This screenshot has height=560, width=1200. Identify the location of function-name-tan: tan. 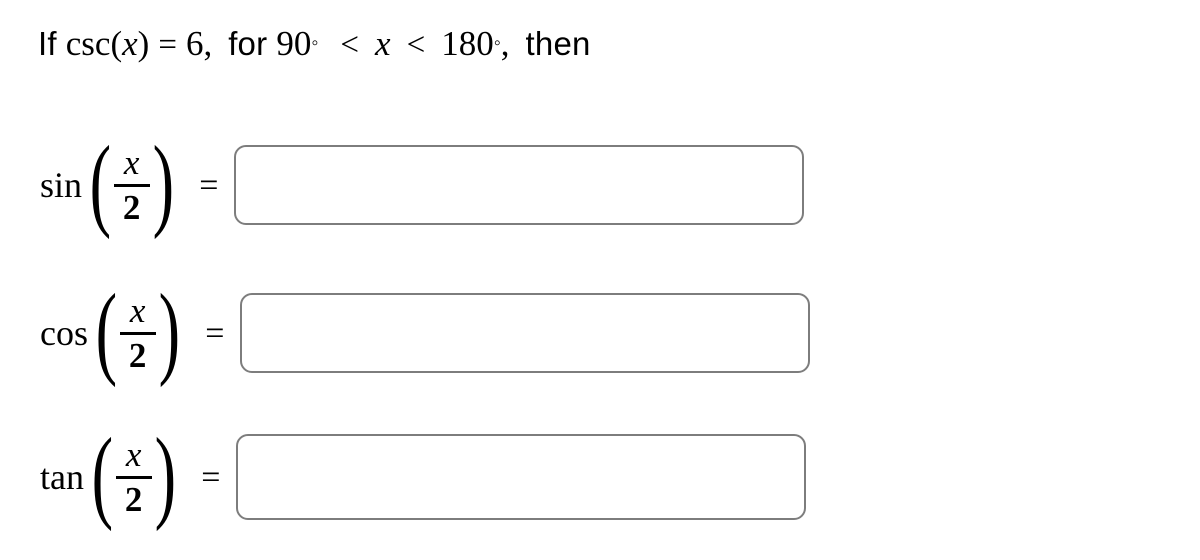
(62, 477).